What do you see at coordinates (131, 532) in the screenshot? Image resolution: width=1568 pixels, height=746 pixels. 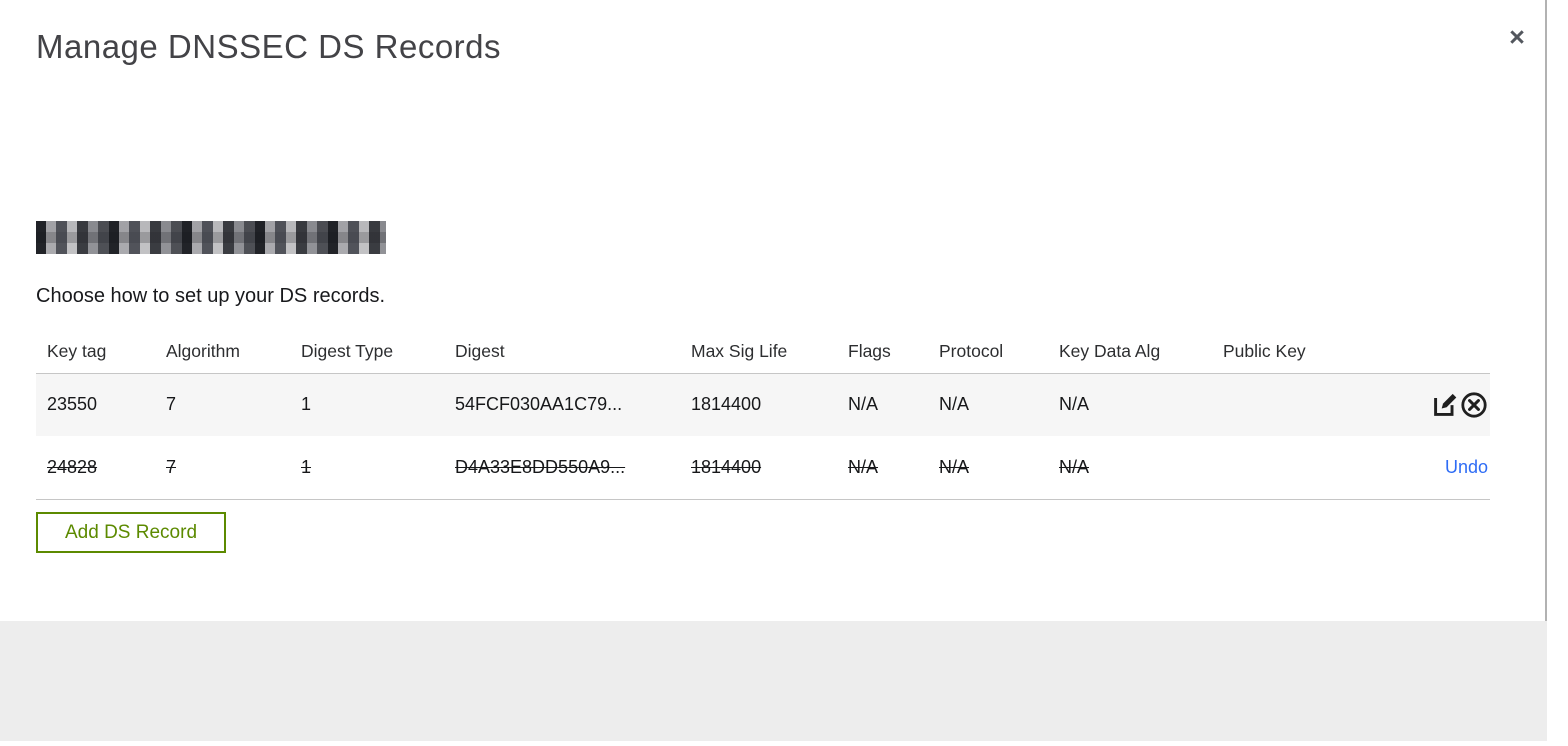 I see `add-ds-record-button: Add DS Record` at bounding box center [131, 532].